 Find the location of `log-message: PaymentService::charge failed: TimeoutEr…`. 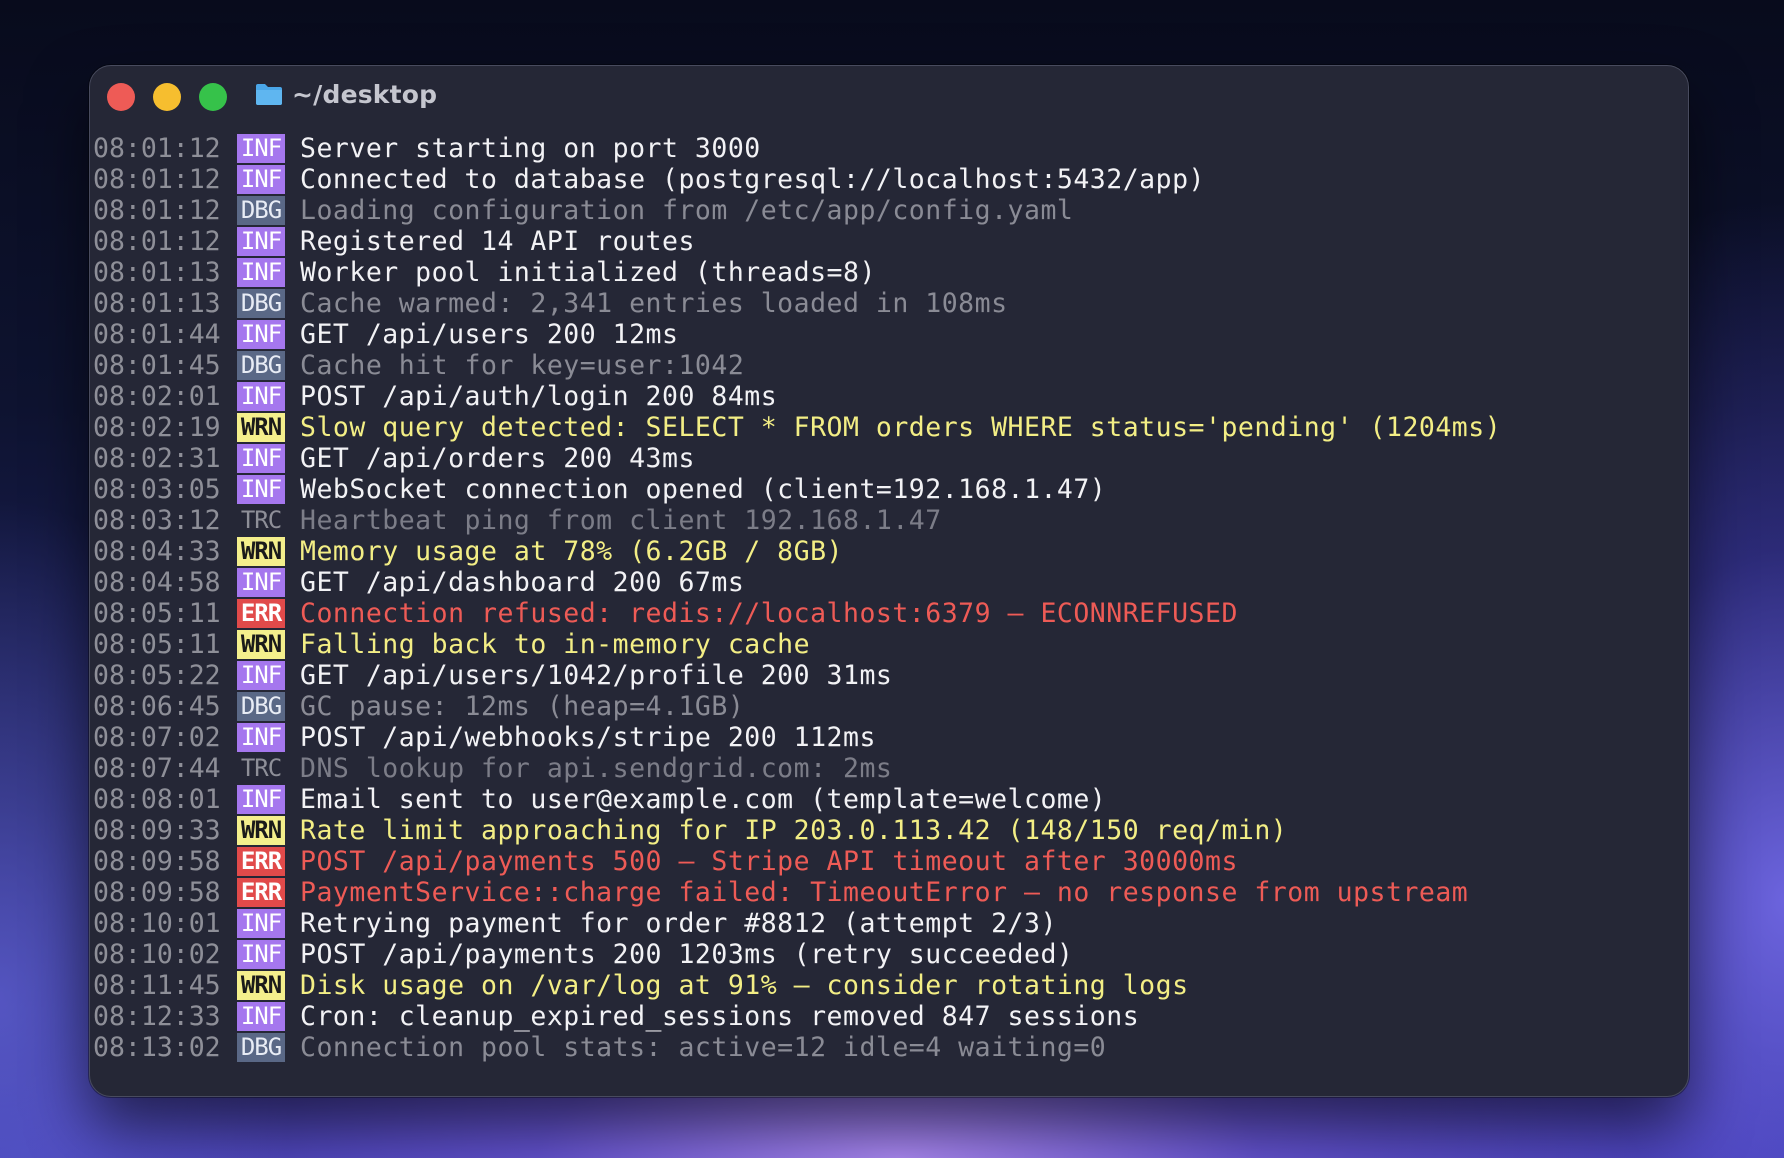

log-message: PaymentService::charge failed: TimeoutEr… is located at coordinates (884, 892).